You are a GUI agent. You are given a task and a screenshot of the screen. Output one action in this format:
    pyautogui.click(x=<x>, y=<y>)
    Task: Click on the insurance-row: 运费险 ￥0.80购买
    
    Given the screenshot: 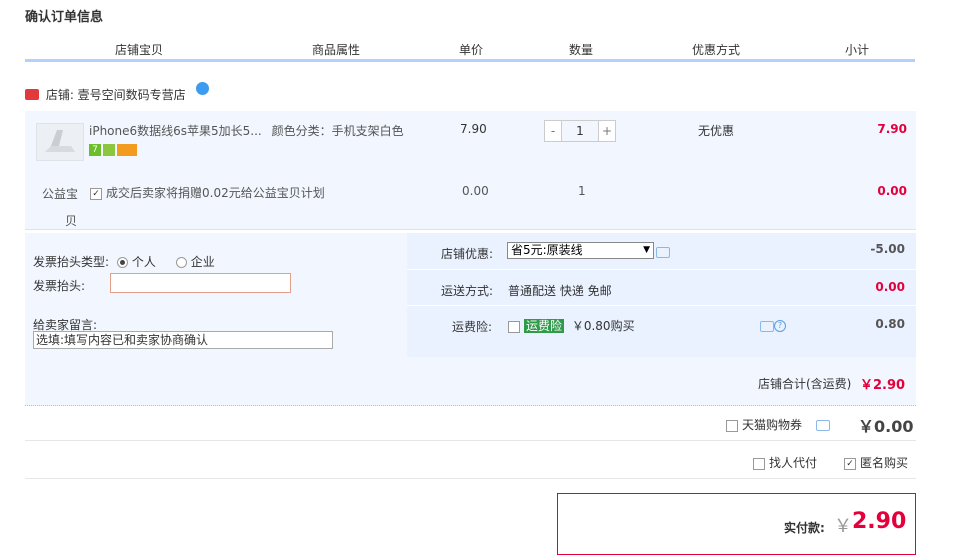 What is the action you would take?
    pyautogui.click(x=571, y=325)
    